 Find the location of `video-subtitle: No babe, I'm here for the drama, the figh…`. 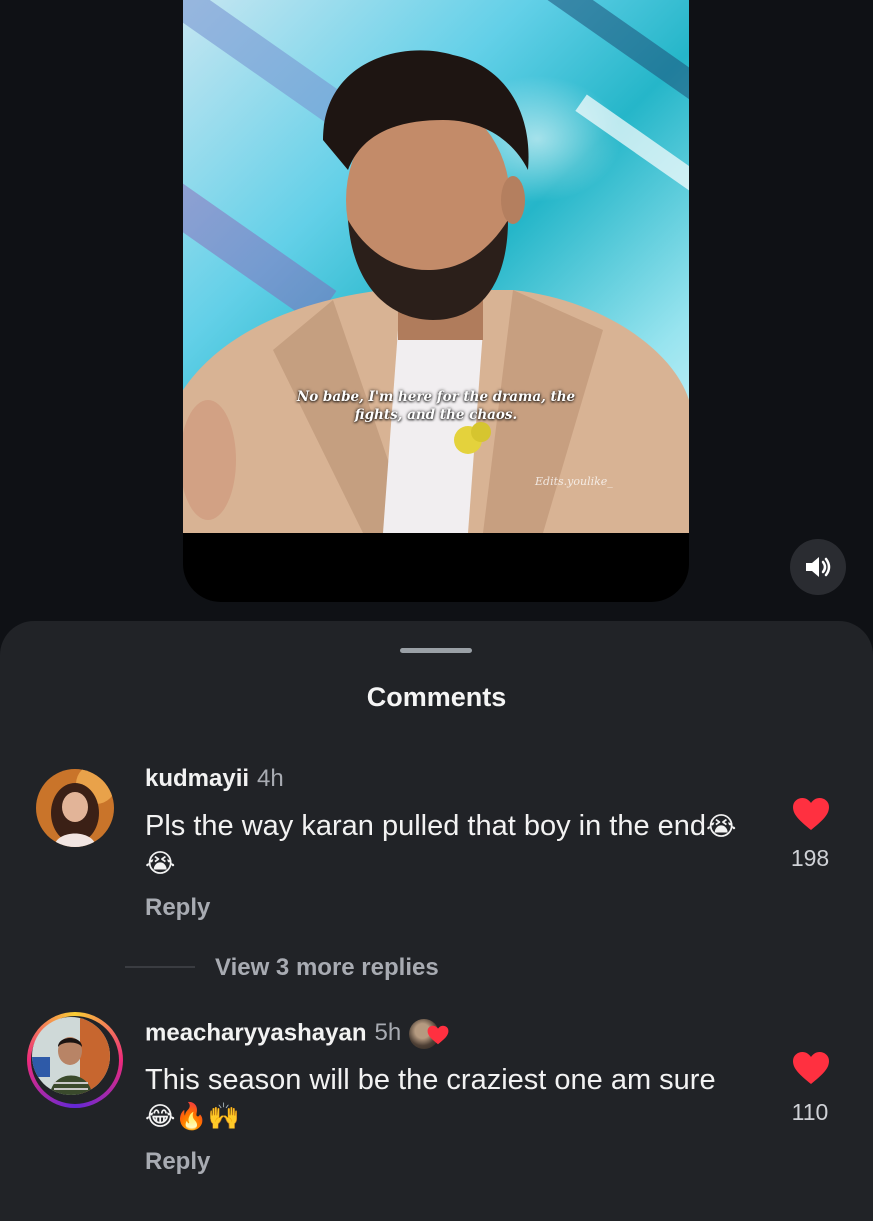

video-subtitle: No babe, I'm here for the drama, the figh… is located at coordinates (436, 406).